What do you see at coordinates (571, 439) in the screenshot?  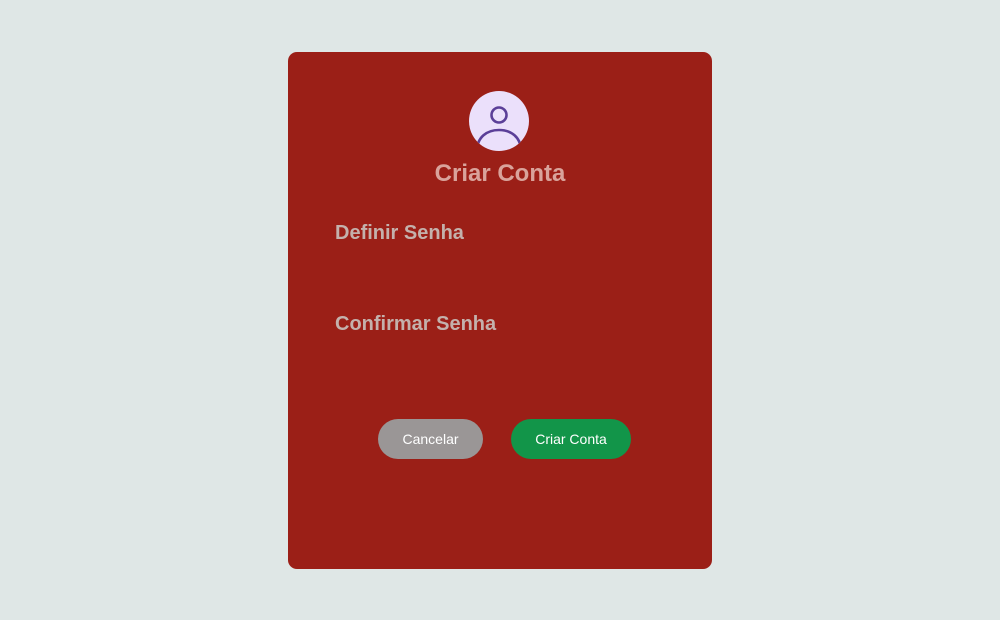 I see `create-account-button: Criar Conta` at bounding box center [571, 439].